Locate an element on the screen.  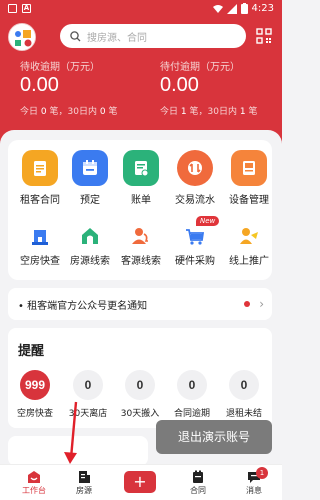
search-placeholder: 搜房源、合同 is located at coordinates (117, 38).